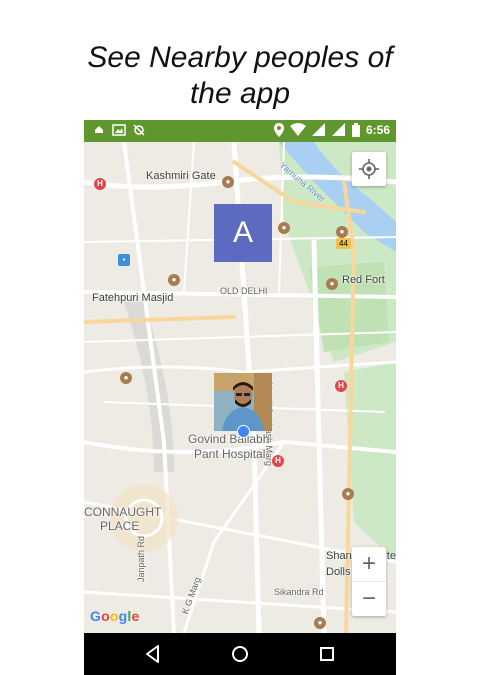  I want to click on user-marker-a: A, so click(243, 233).